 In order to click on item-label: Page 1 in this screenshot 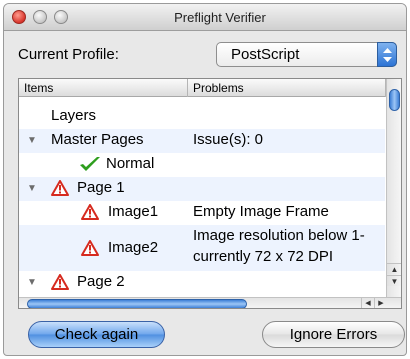, I will do `click(101, 187)`.